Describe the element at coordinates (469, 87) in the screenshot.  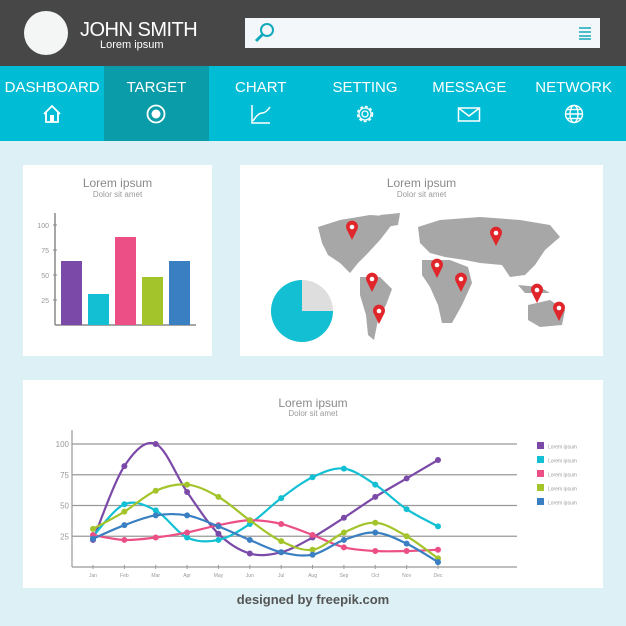
I see `tab-label: MESSAGE` at that location.